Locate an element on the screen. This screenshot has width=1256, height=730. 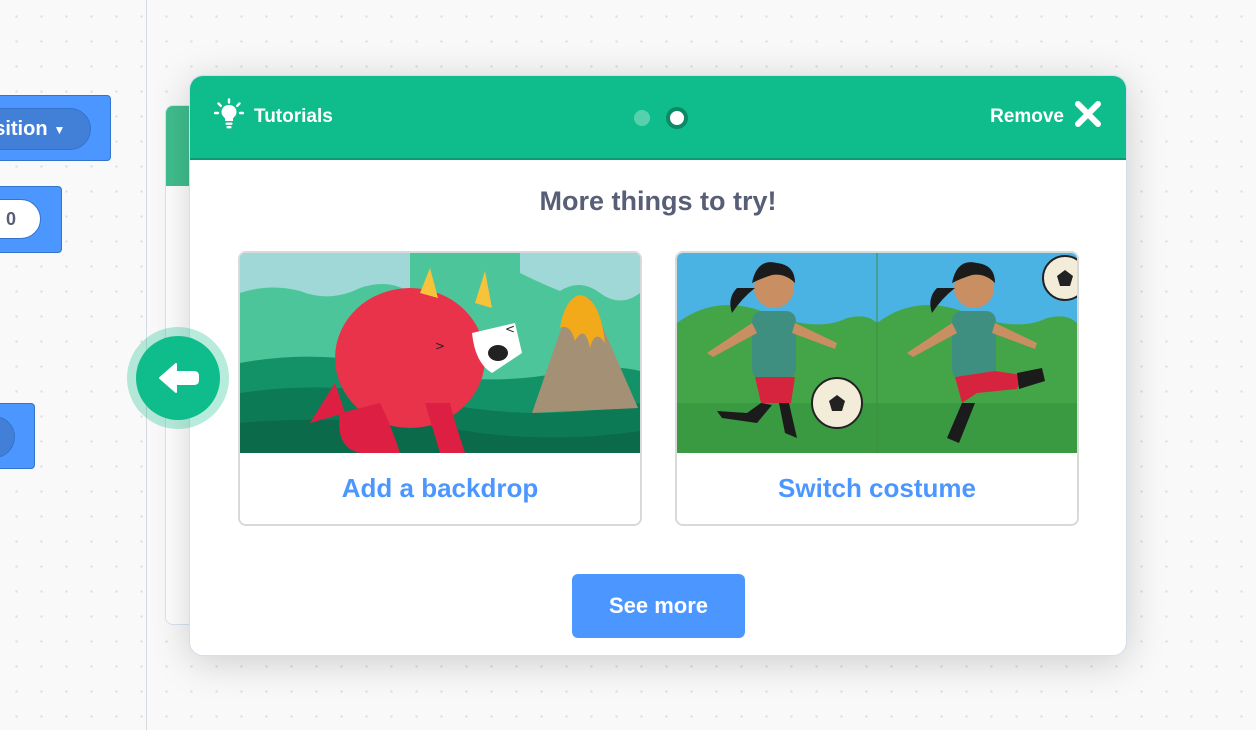
remove-button: Remove is located at coordinates (1046, 117).